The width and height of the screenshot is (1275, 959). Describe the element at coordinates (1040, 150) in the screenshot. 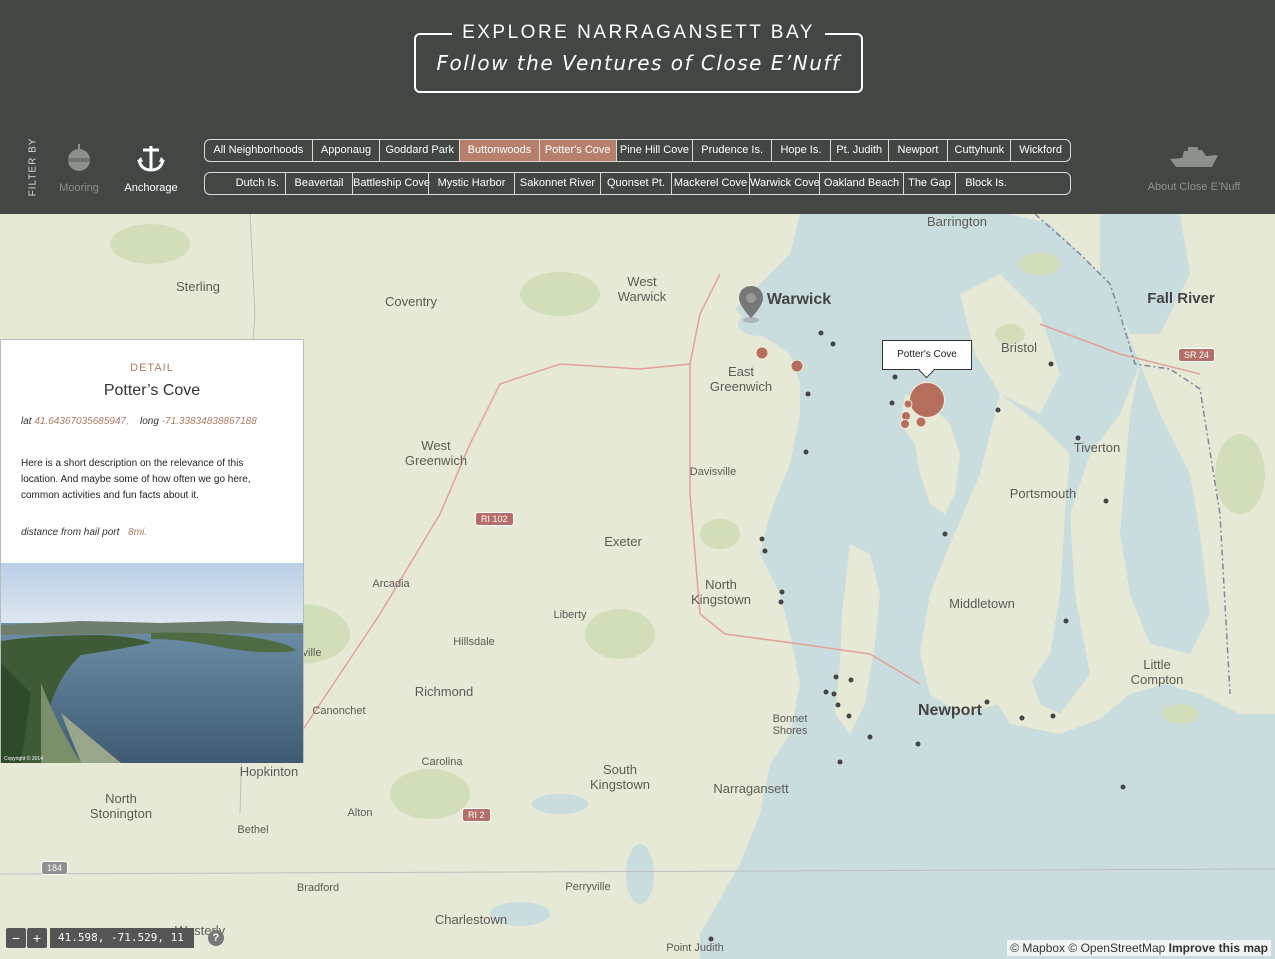

I see `neighborhood-button: Wickford` at that location.